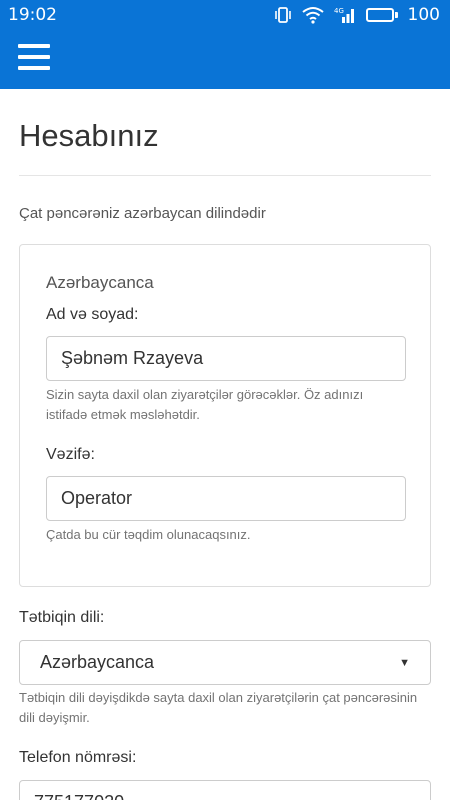  I want to click on name-field: Şəbnəm Rzayeva, so click(226, 358).